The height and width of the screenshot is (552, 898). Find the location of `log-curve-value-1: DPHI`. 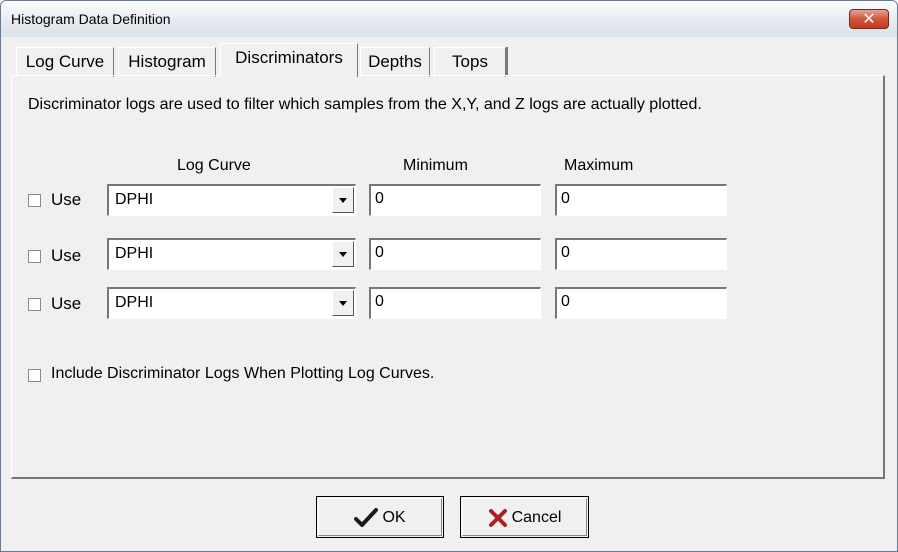

log-curve-value-1: DPHI is located at coordinates (134, 199).